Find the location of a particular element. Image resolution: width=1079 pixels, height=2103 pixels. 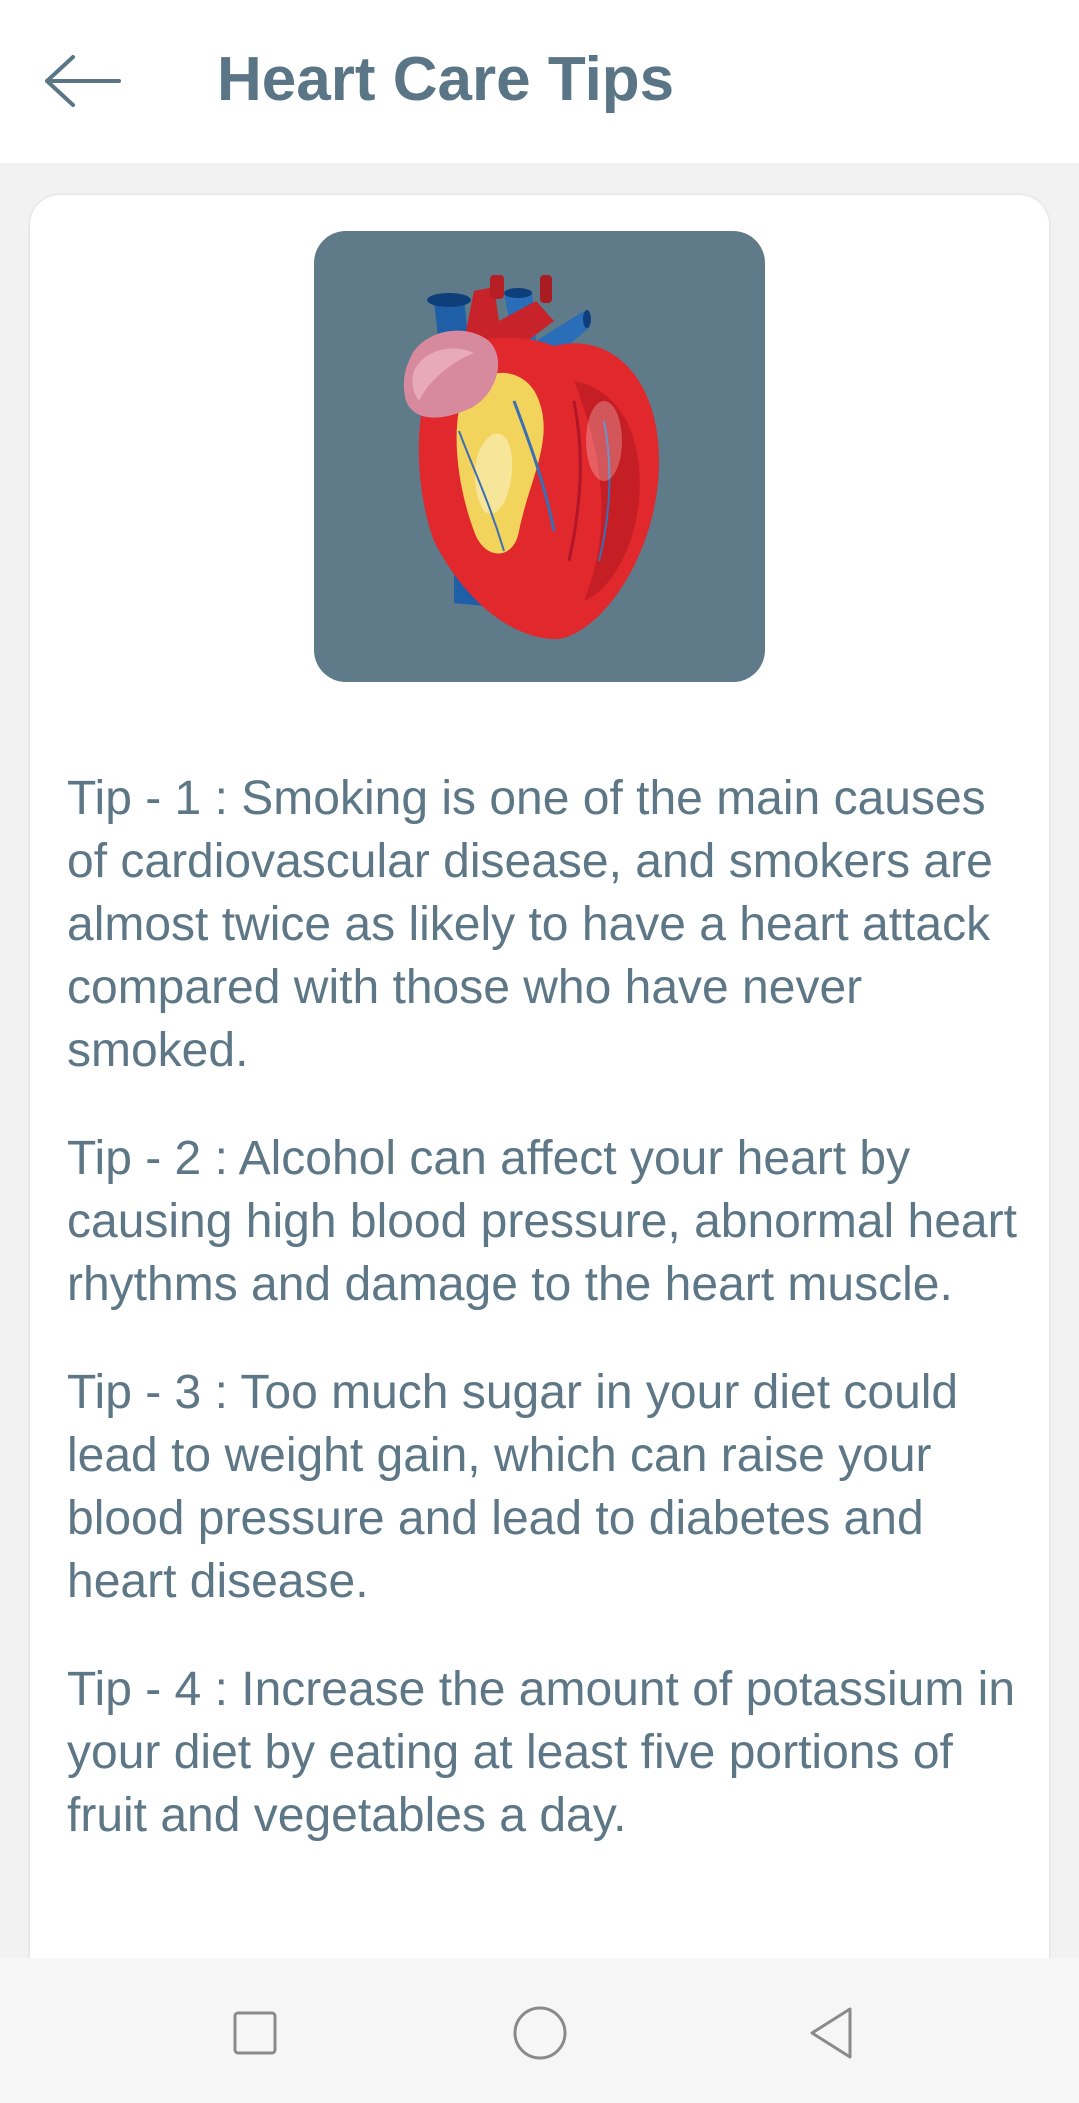

square-icon is located at coordinates (255, 2033).